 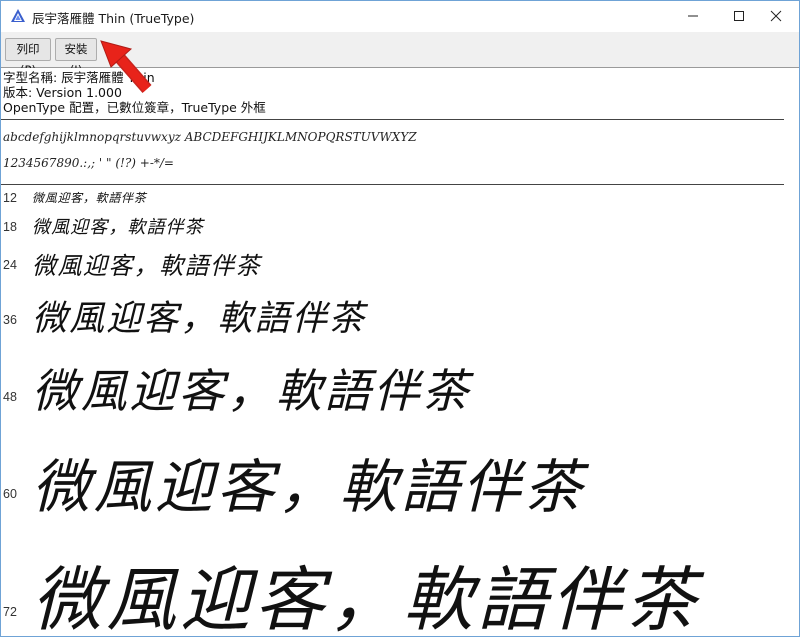 I want to click on red-arrow-icon, so click(x=128, y=67).